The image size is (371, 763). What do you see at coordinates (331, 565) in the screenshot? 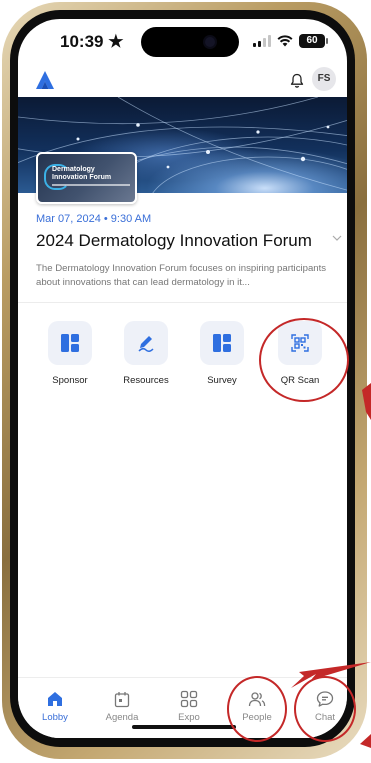
I see `annotation-arrows` at bounding box center [331, 565].